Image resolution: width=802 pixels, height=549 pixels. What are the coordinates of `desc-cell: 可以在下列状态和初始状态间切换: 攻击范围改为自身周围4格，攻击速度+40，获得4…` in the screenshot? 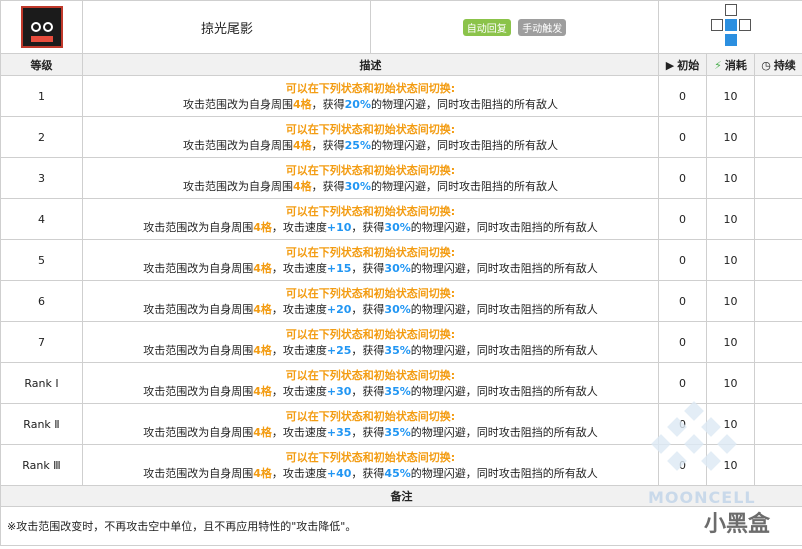 It's located at (370, 465).